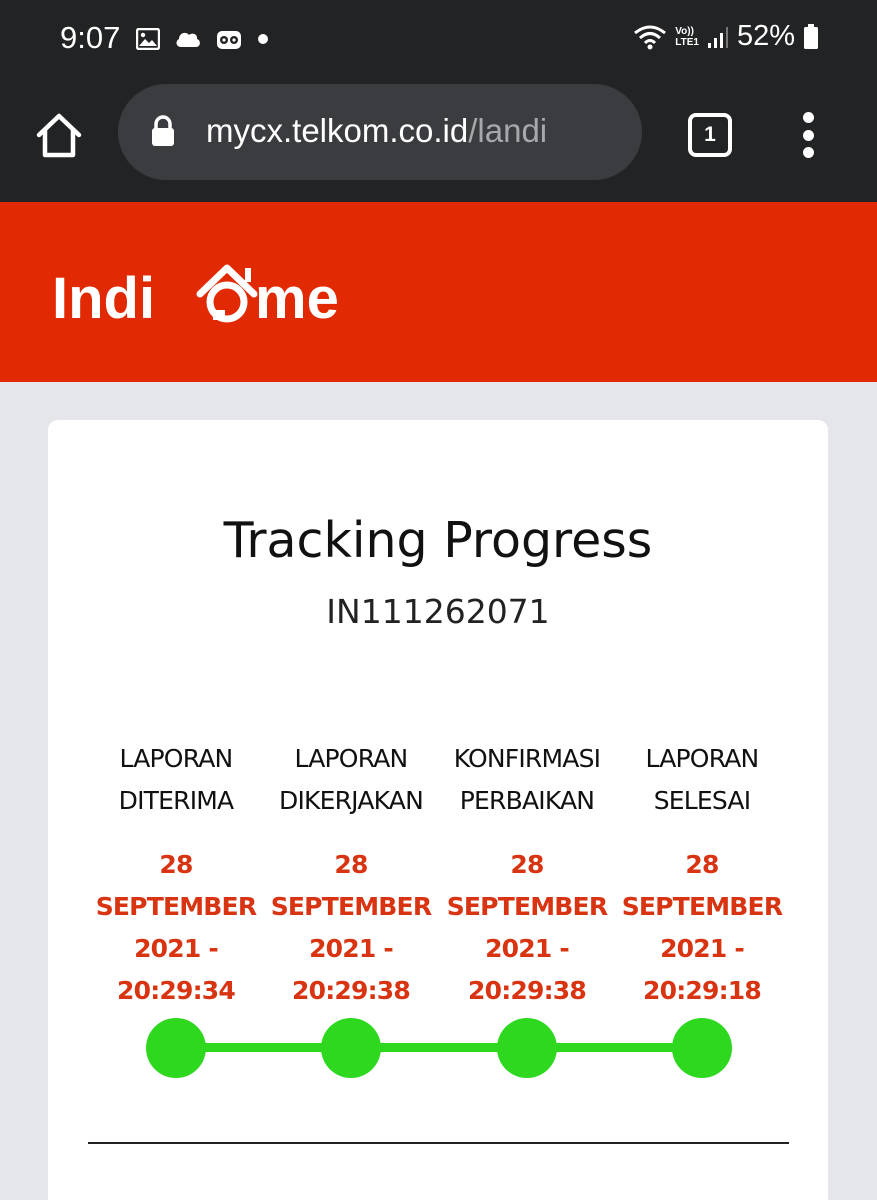 This screenshot has width=877, height=1200. Describe the element at coordinates (337, 130) in the screenshot. I see `url-domain: mycx.telkom.co.id` at that location.